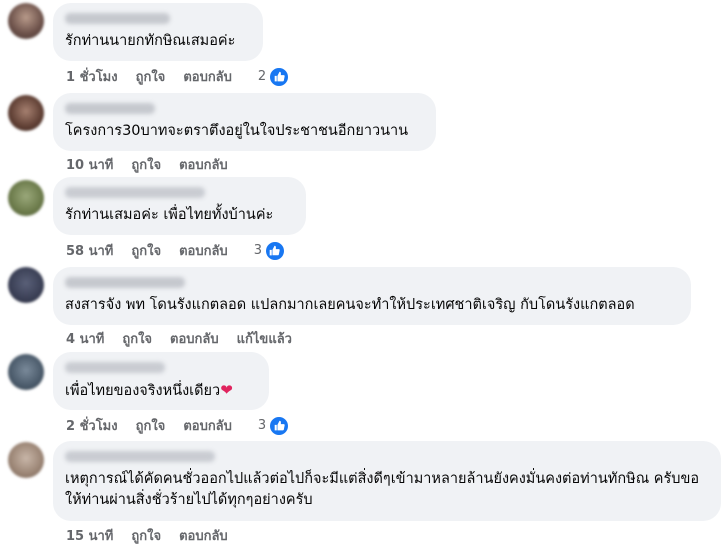  What do you see at coordinates (92, 76) in the screenshot?
I see `timestamp: 1 ชั่วโมง` at bounding box center [92, 76].